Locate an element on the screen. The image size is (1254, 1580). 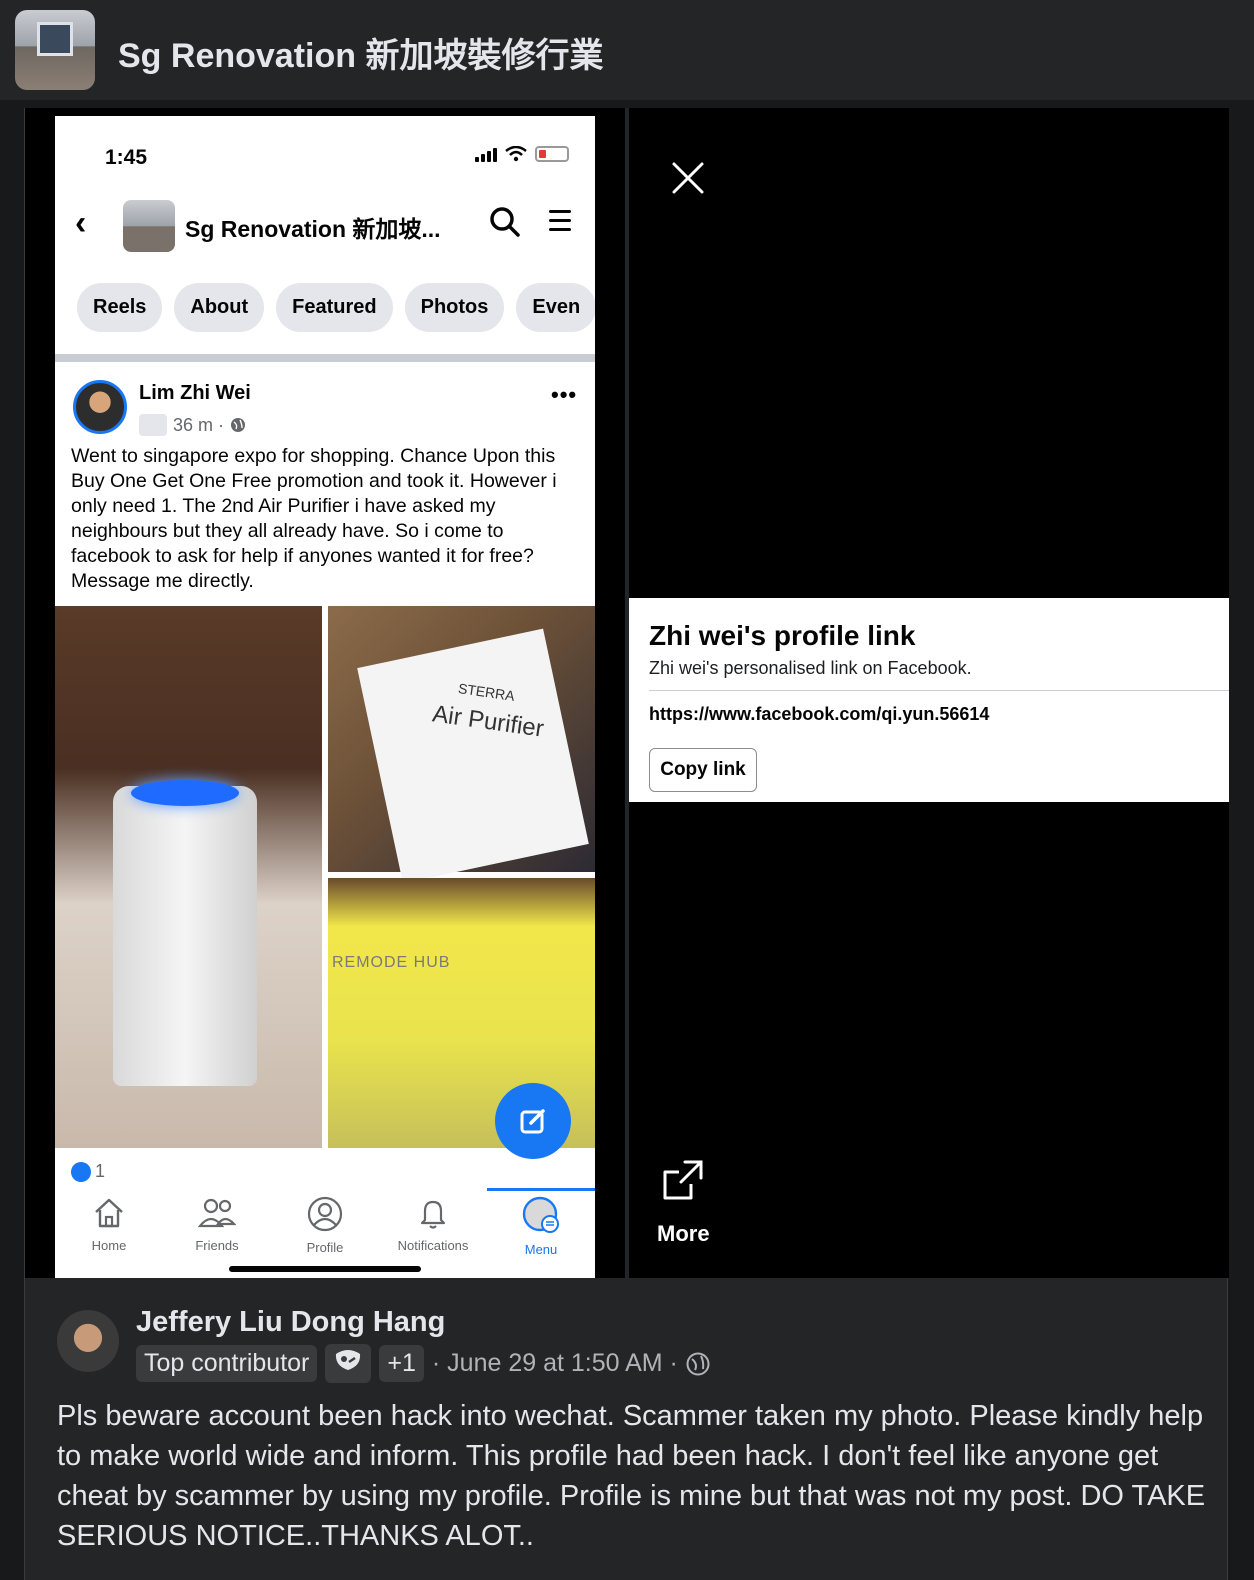
contributor-badge-icon is located at coordinates (348, 1360).